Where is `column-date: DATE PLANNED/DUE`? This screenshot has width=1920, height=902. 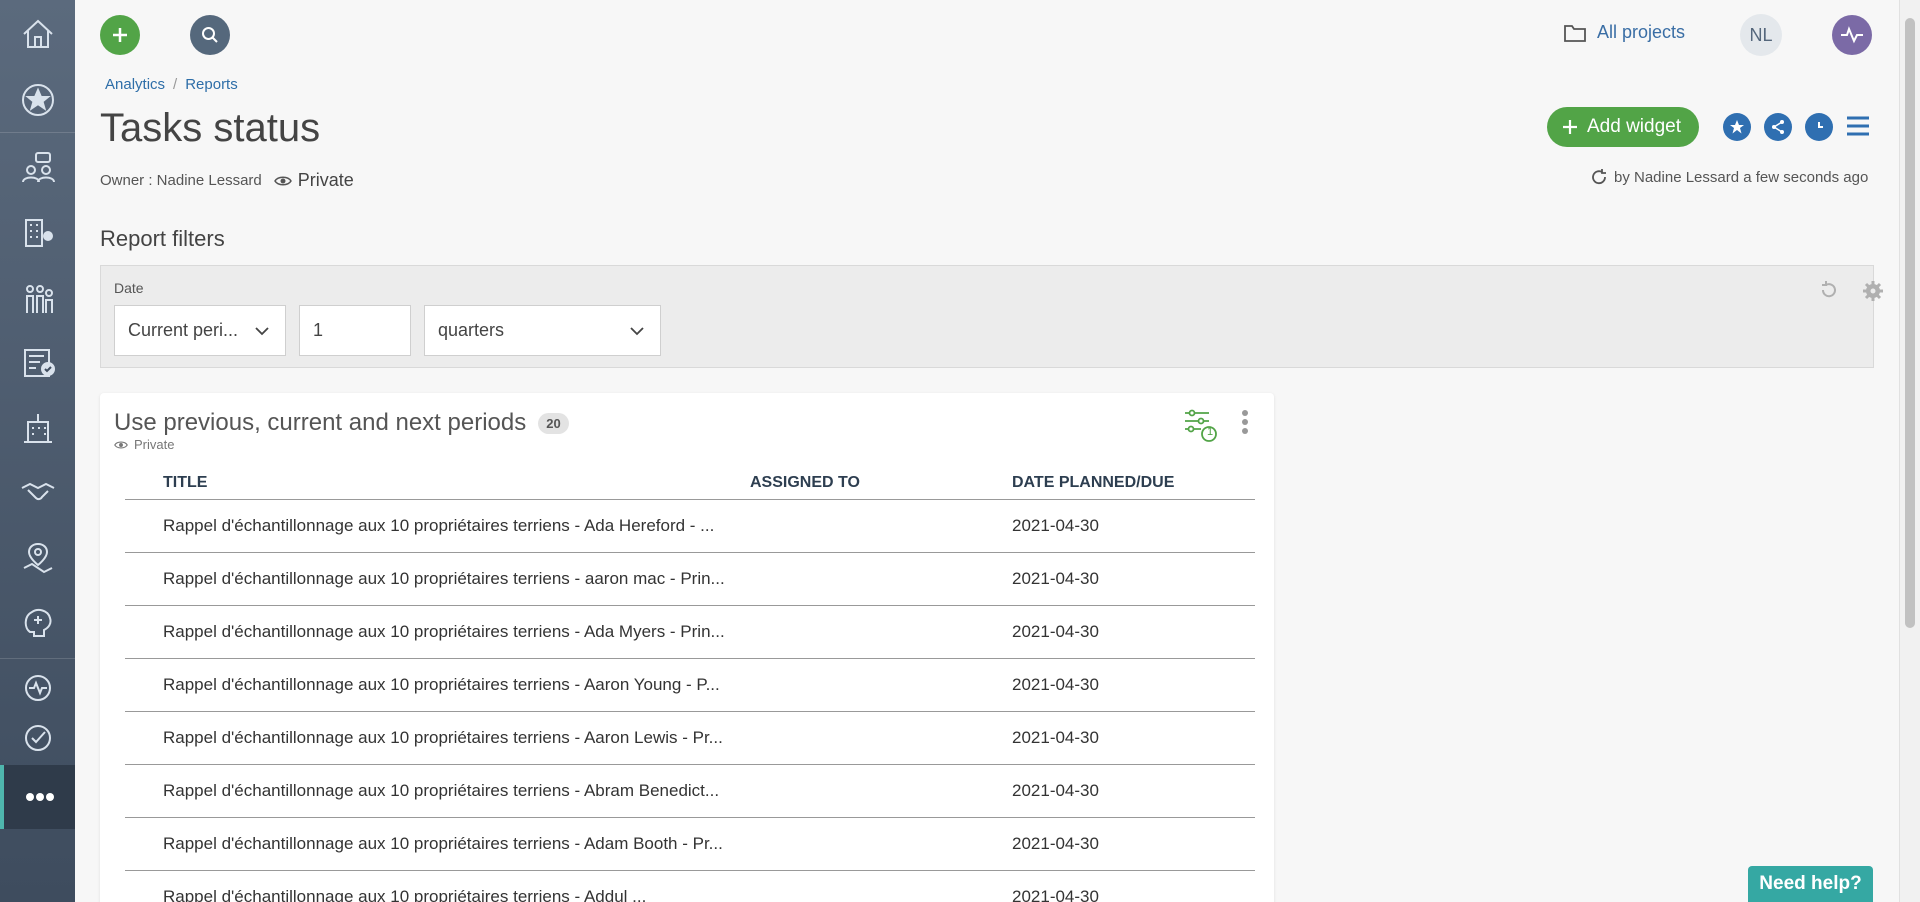 column-date: DATE PLANNED/DUE is located at coordinates (1093, 483).